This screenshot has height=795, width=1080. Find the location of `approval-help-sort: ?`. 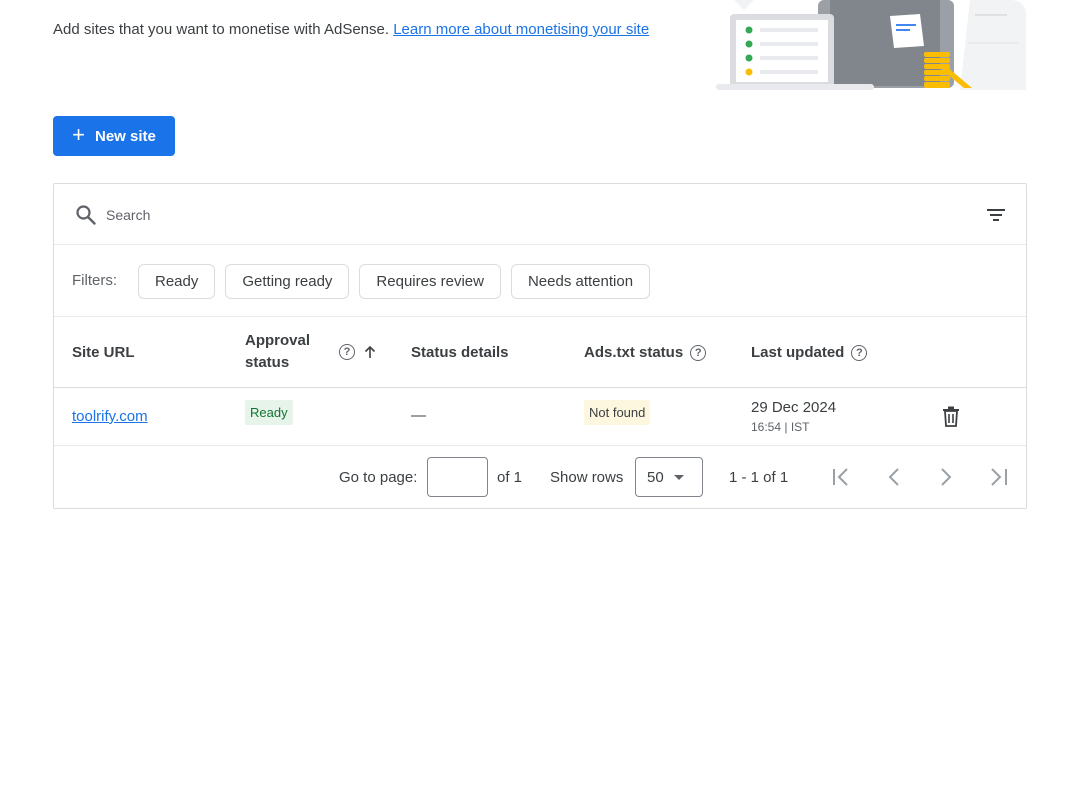

approval-help-sort: ? is located at coordinates (355, 352).